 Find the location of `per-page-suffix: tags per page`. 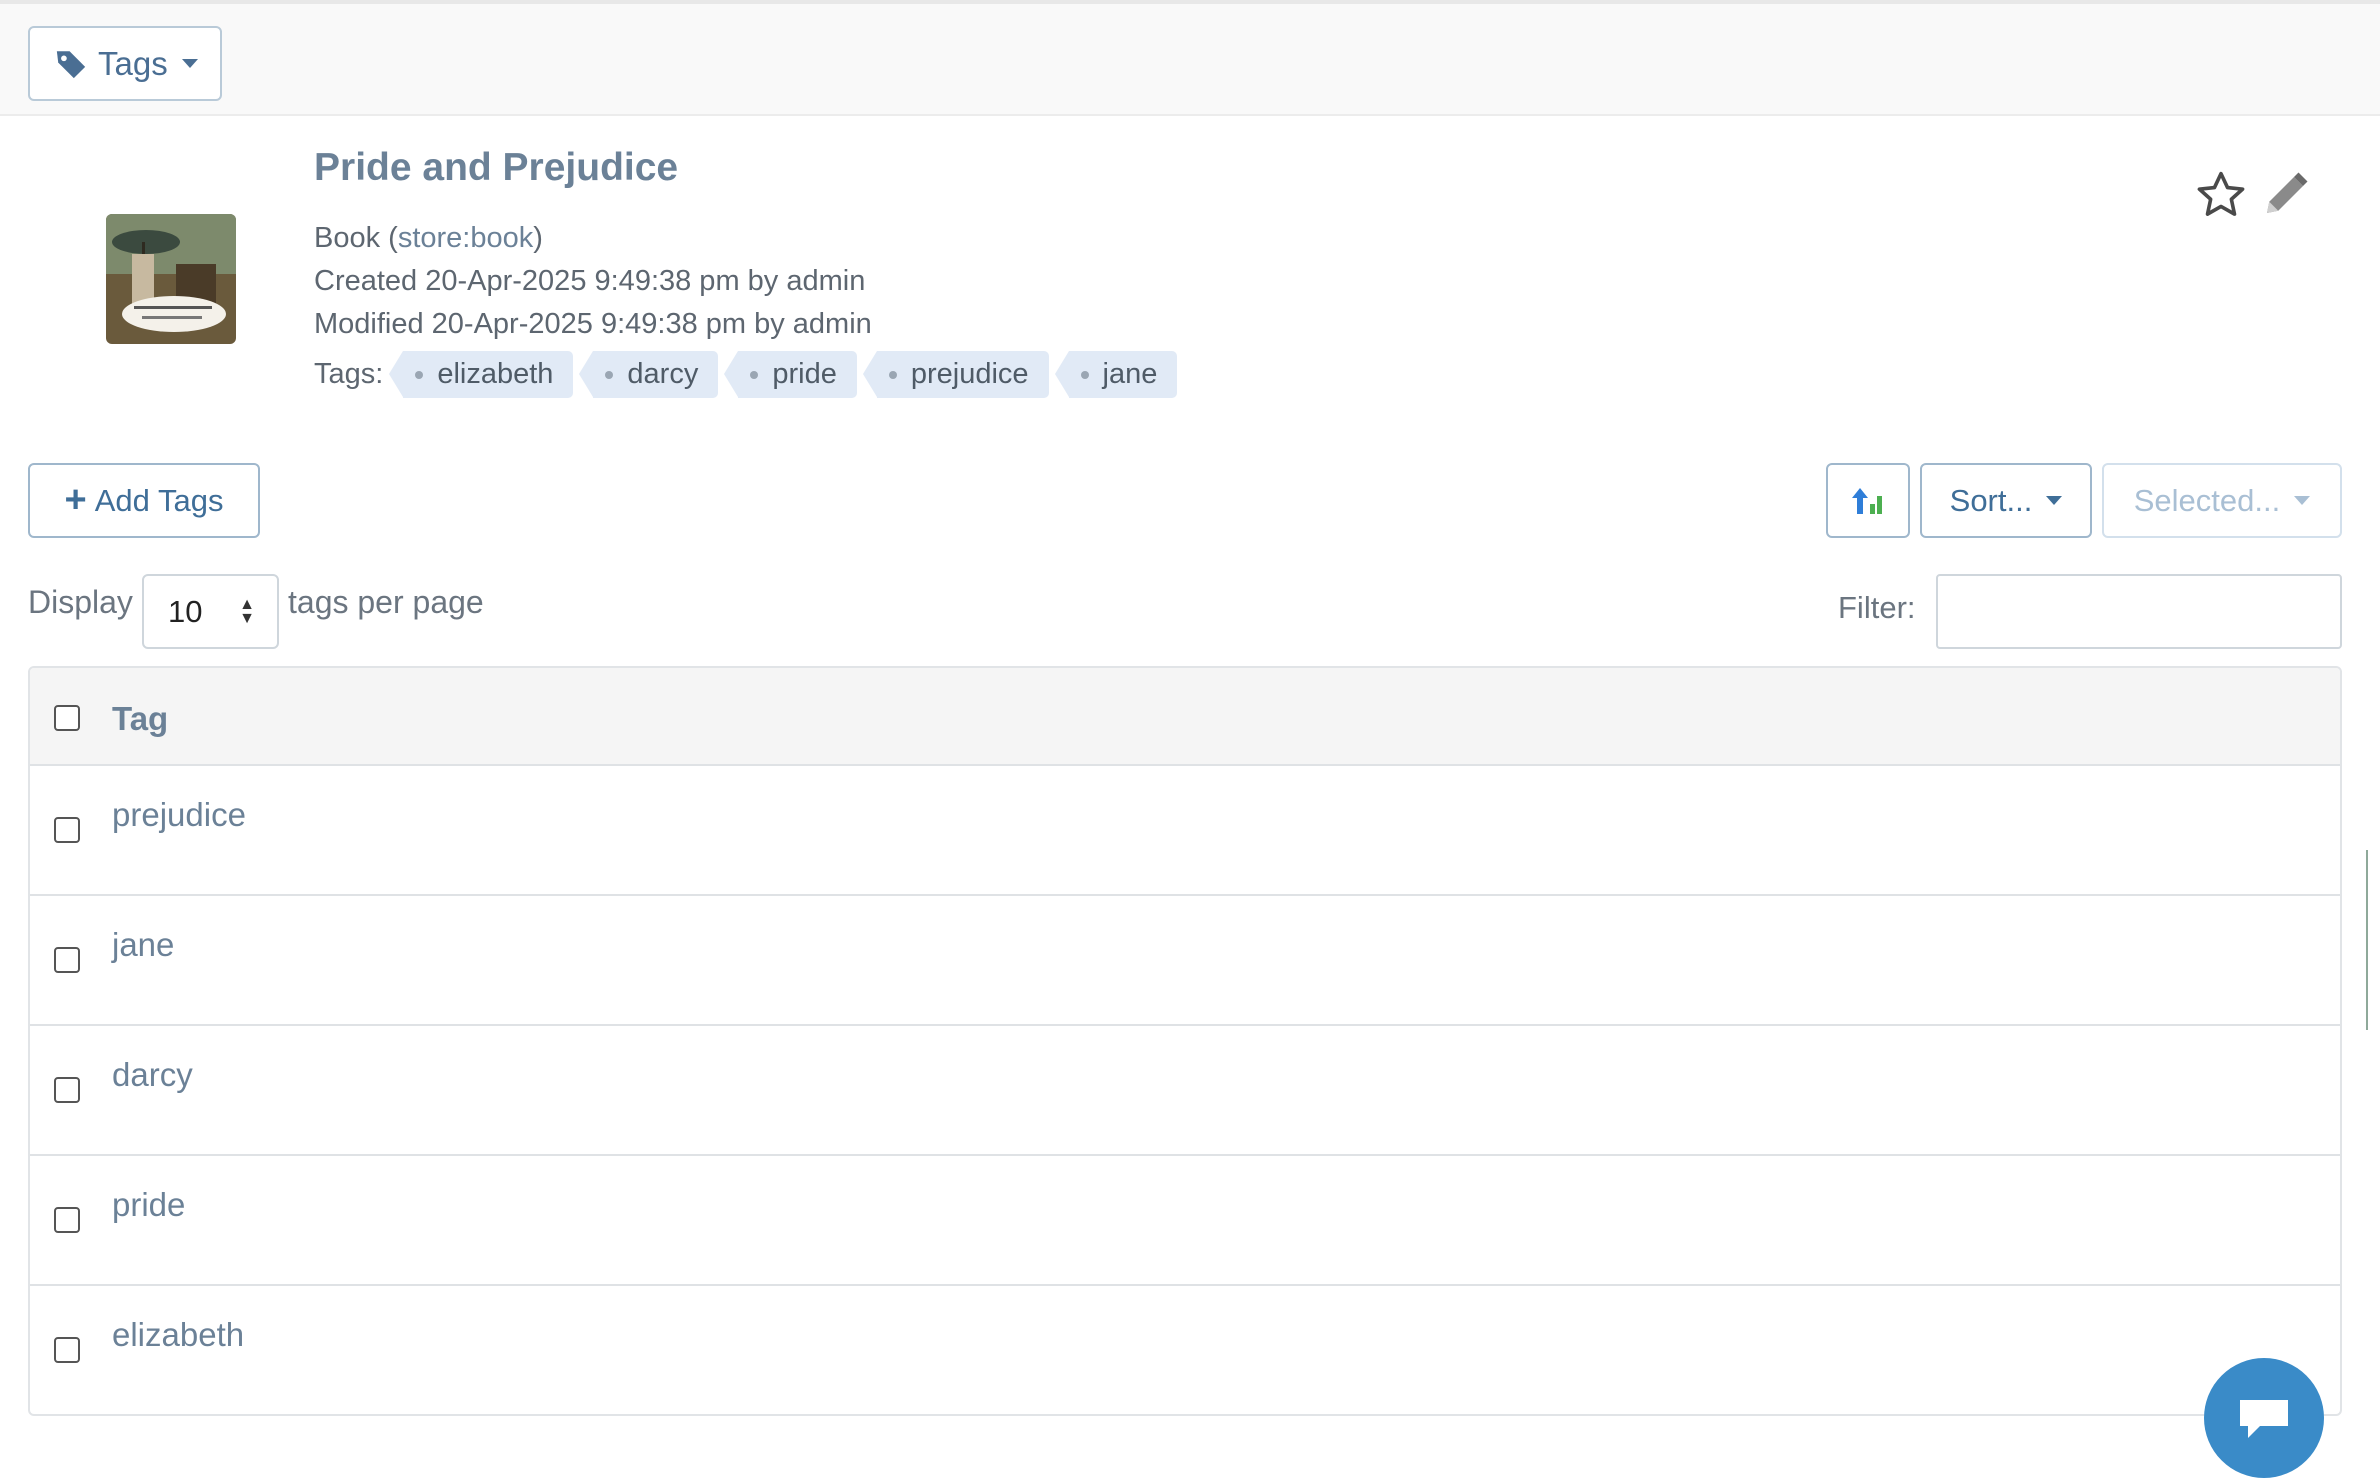

per-page-suffix: tags per page is located at coordinates (386, 602).